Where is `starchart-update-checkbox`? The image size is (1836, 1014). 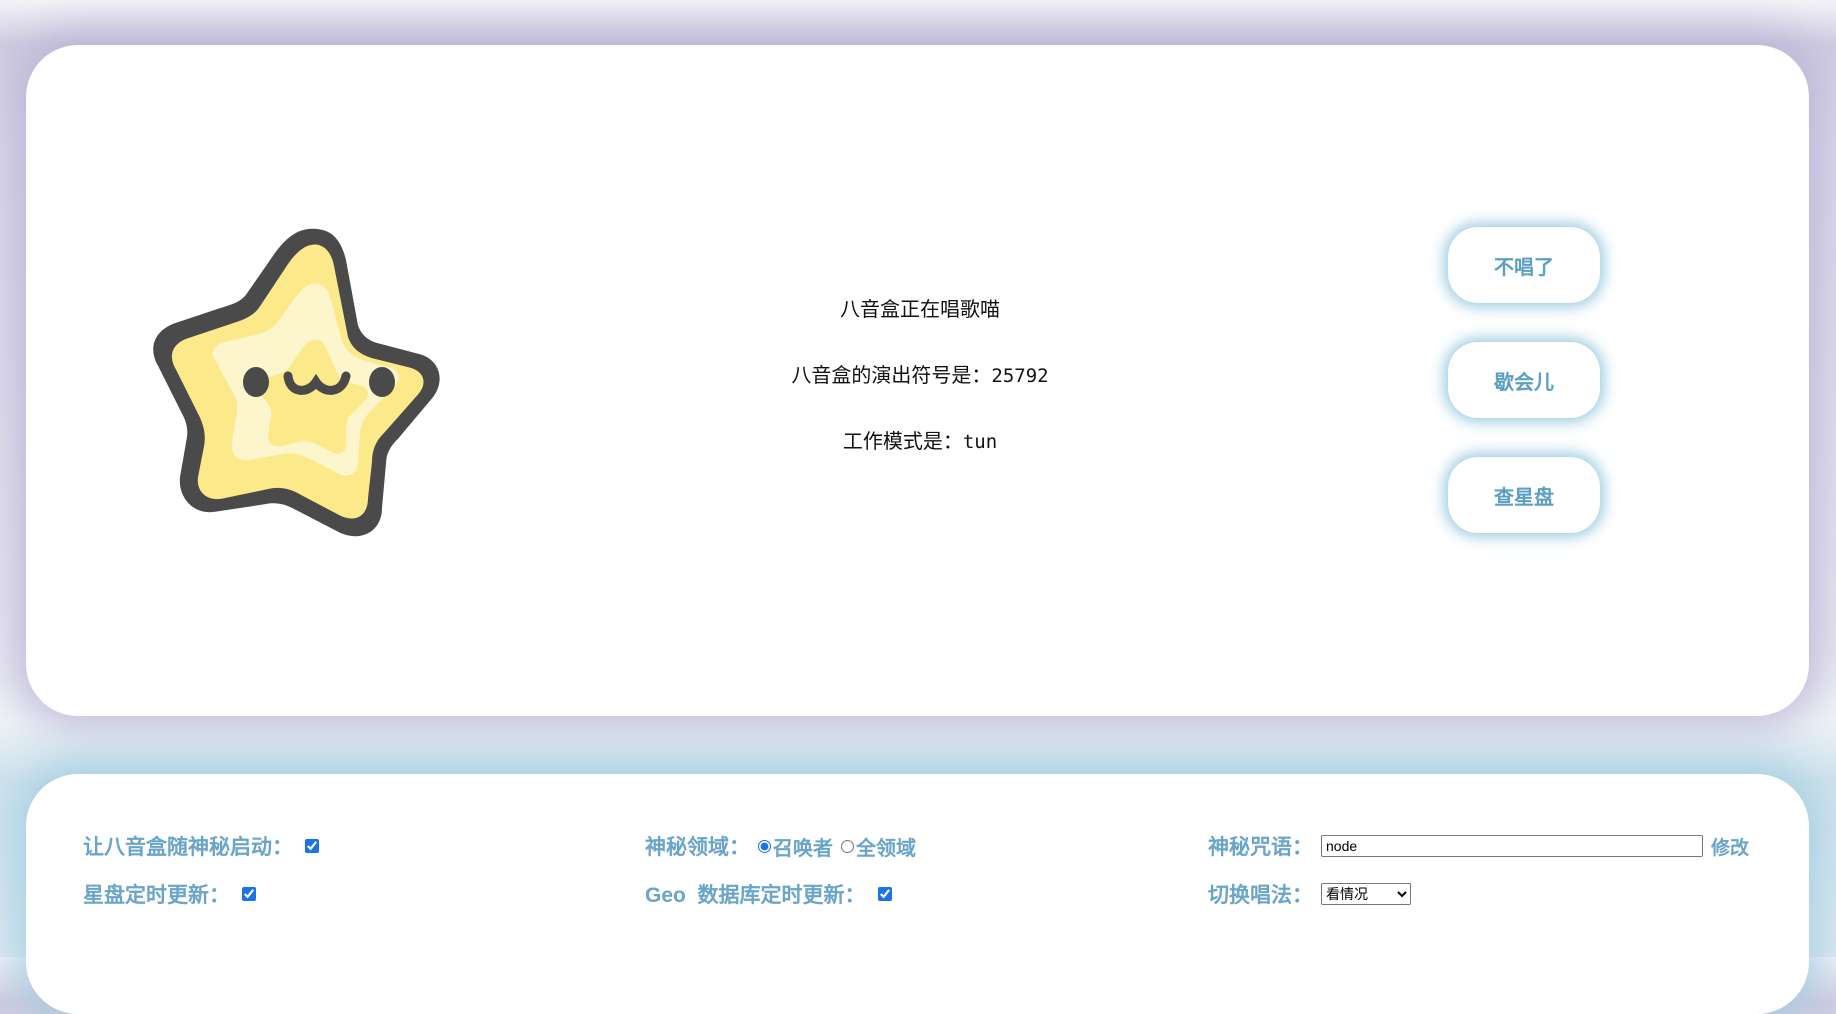
starchart-update-checkbox is located at coordinates (249, 894).